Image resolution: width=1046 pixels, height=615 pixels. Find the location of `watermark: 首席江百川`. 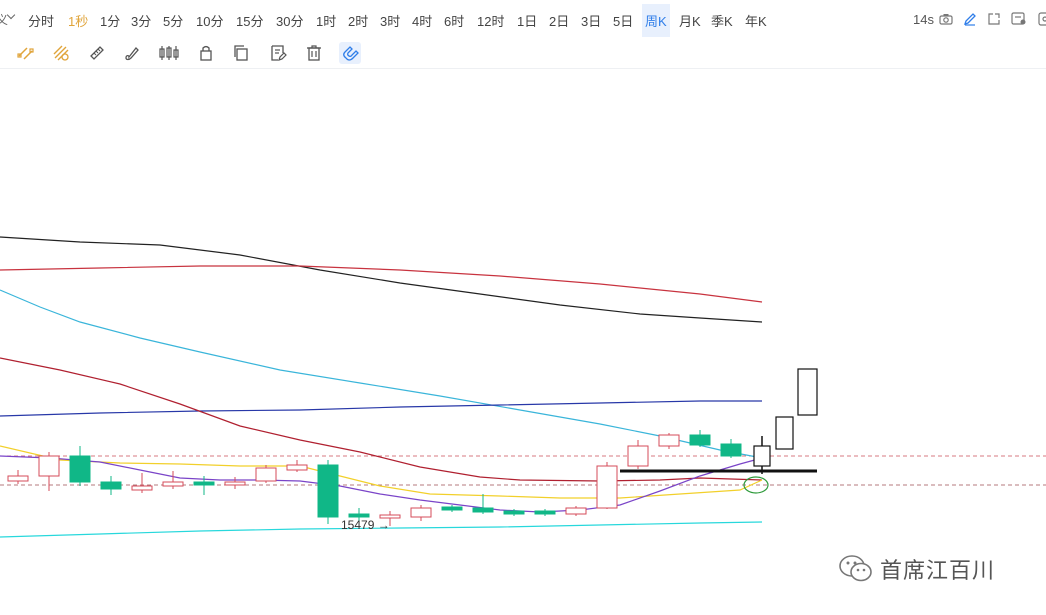

watermark: 首席江百川 is located at coordinates (916, 569).